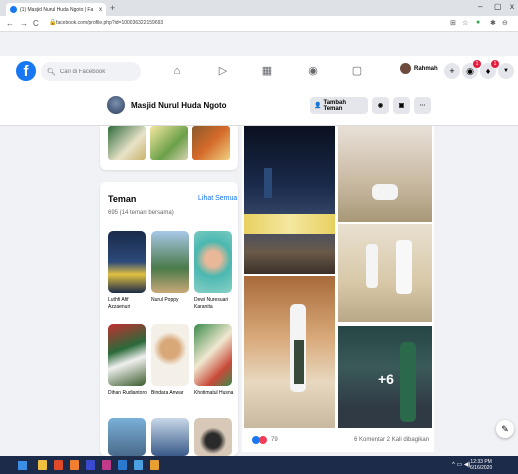 This screenshot has height=474, width=518. What do you see at coordinates (217, 198) in the screenshot?
I see `see-all-friends-link: Lihat Semua` at bounding box center [217, 198].